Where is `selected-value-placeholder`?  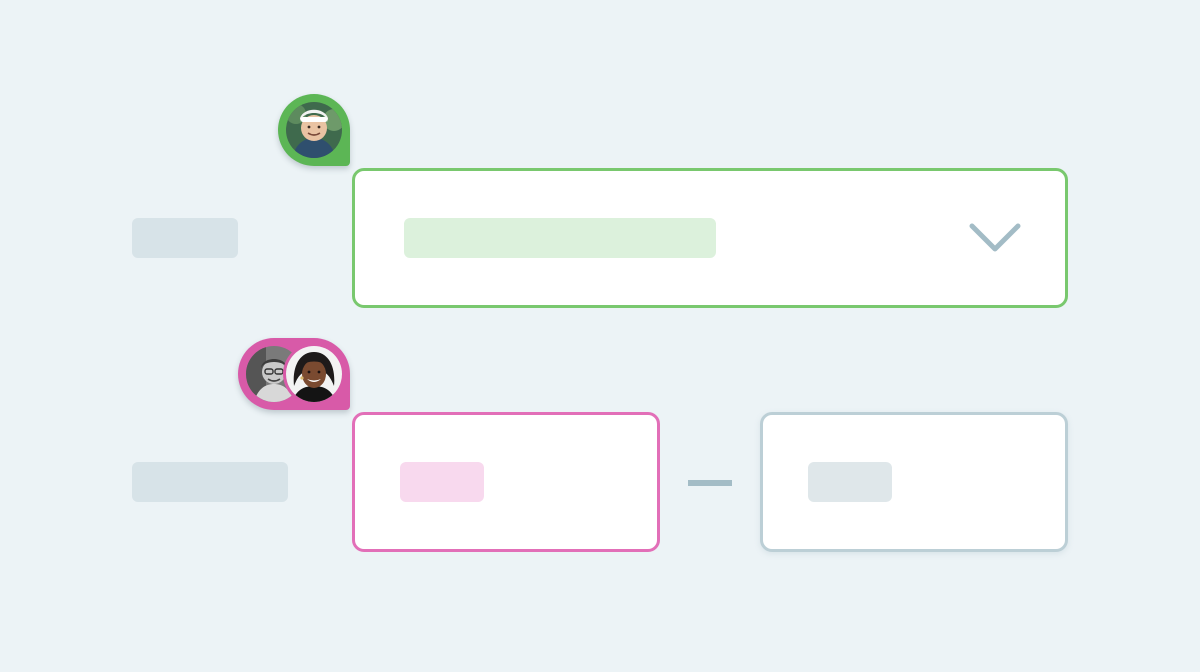 selected-value-placeholder is located at coordinates (560, 238).